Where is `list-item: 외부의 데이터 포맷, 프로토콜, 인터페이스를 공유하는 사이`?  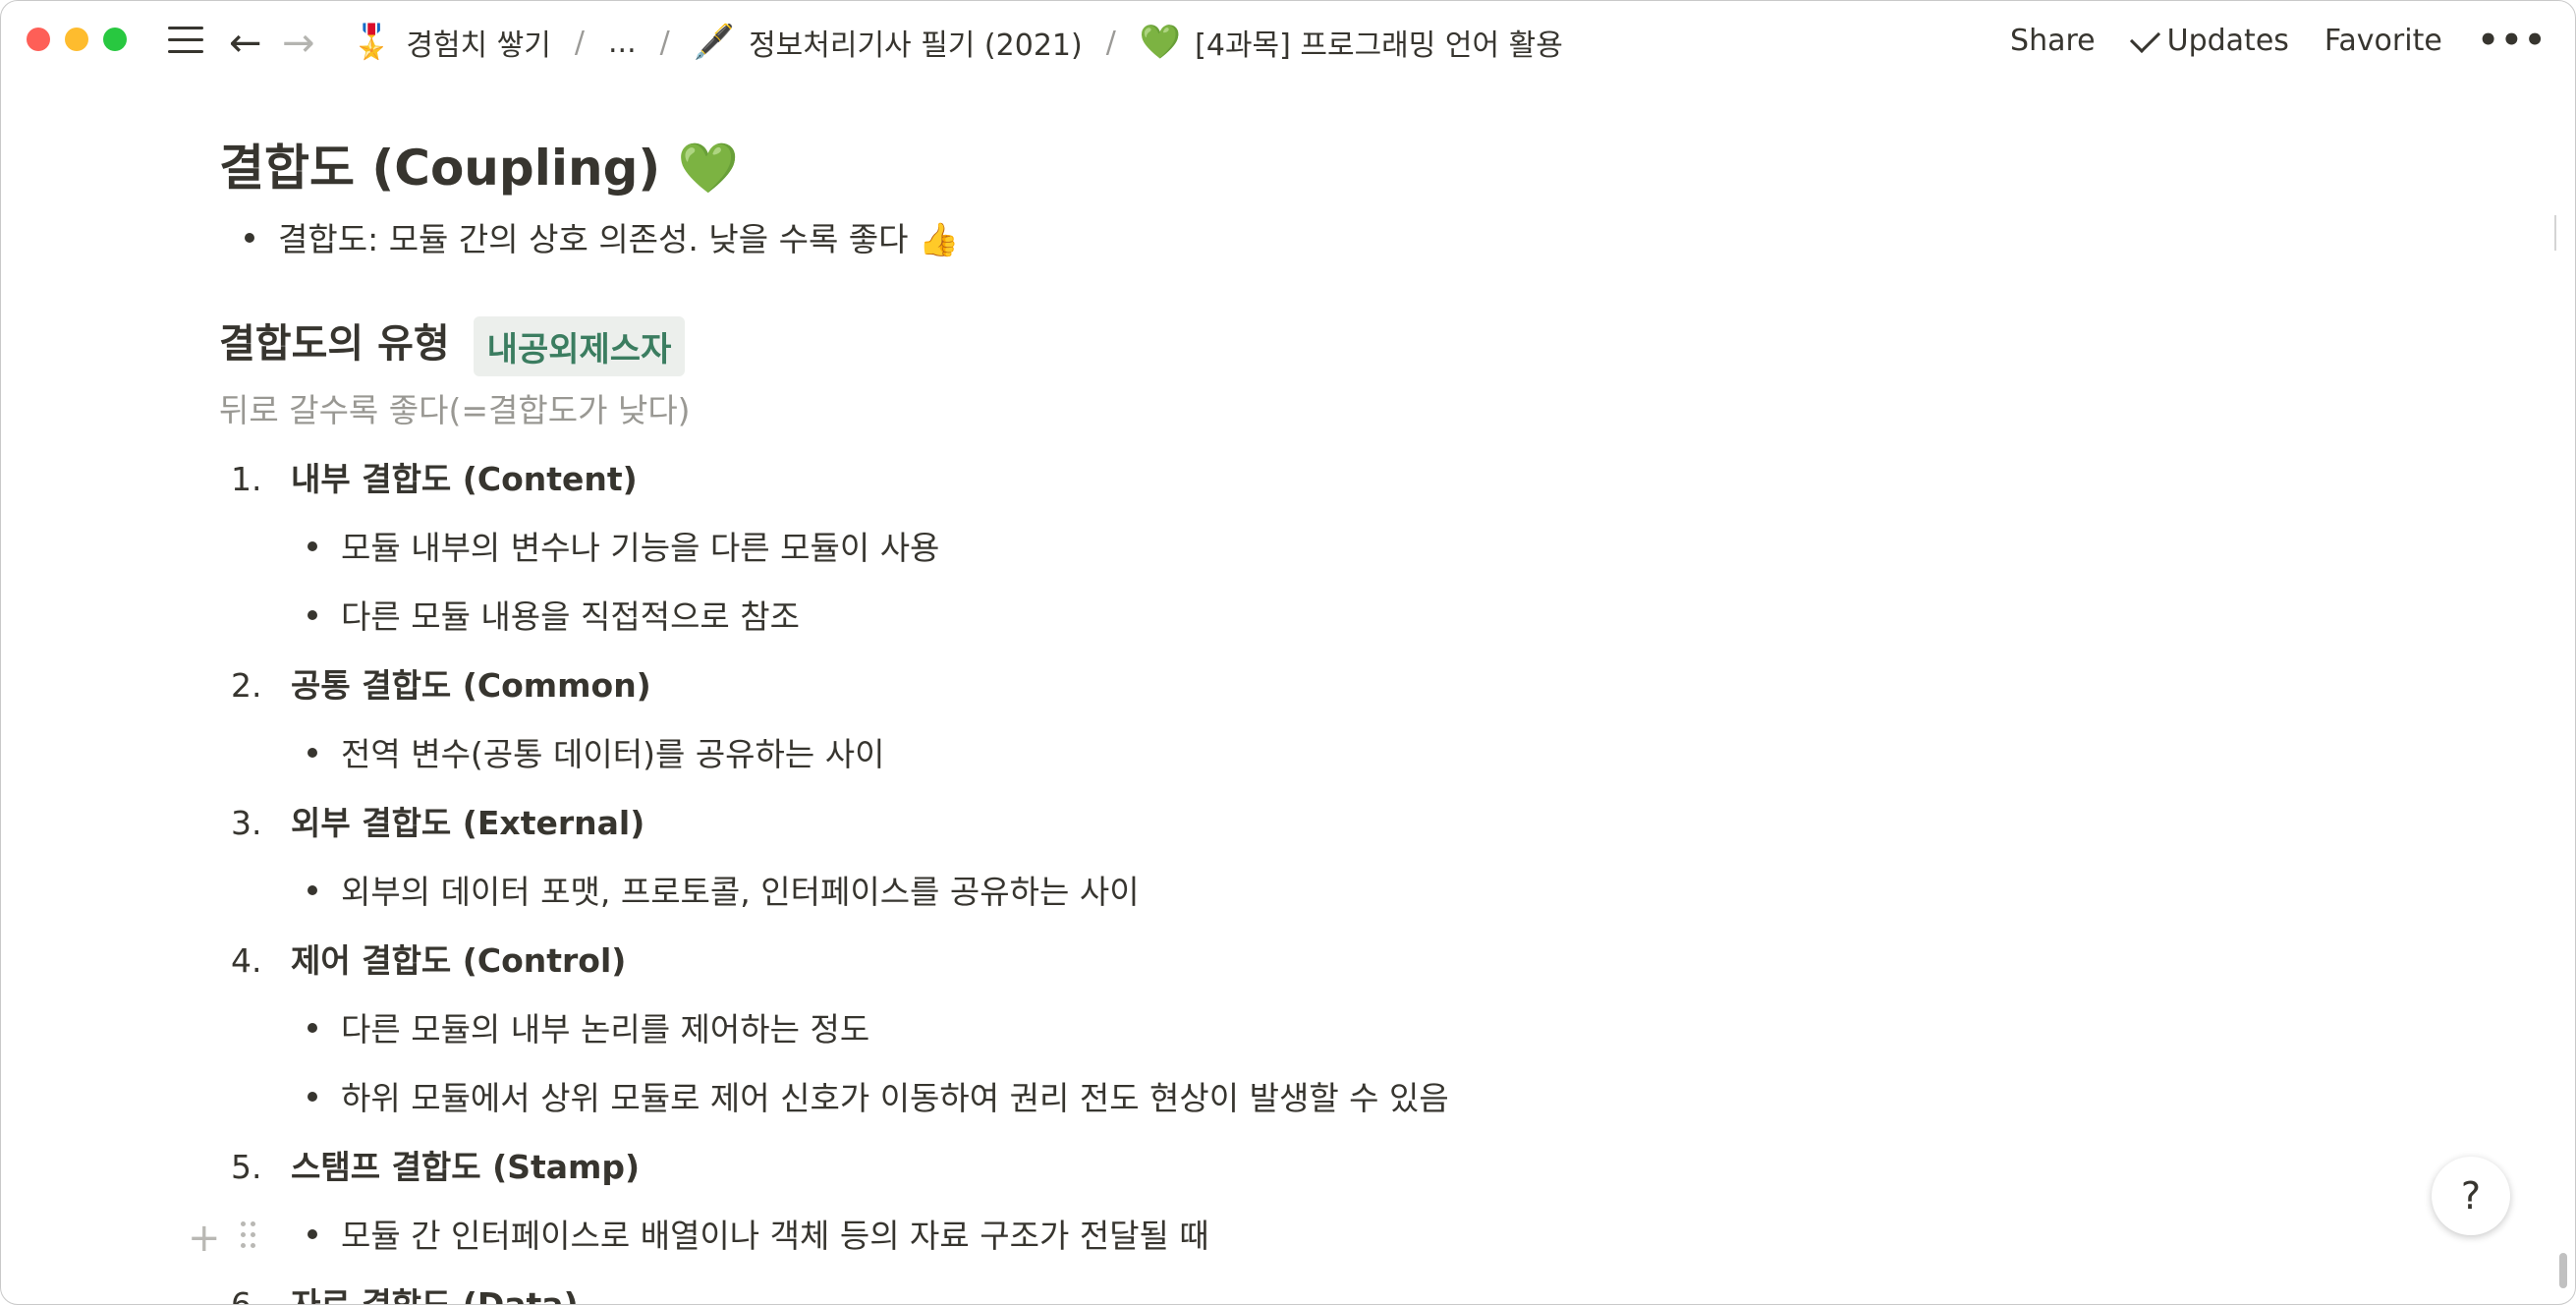 list-item: 외부의 데이터 포맷, 프로토콜, 인터페이스를 공유하는 사이 is located at coordinates (724, 890).